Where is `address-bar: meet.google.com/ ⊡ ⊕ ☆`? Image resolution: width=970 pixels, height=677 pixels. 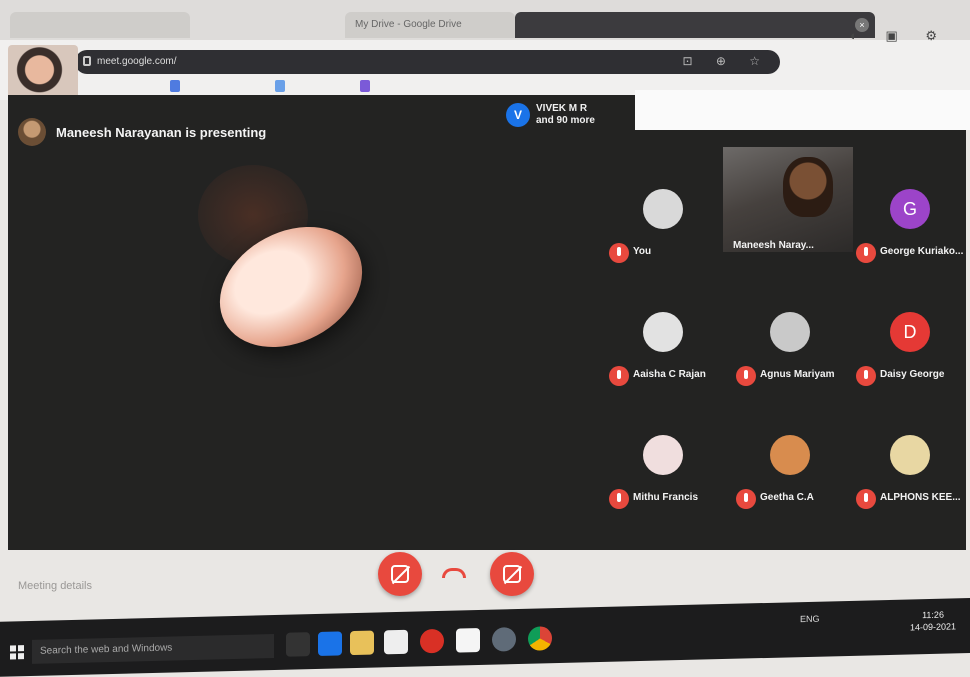
address-bar: meet.google.com/ ⊡ ⊕ ☆ is located at coordinates (427, 62).